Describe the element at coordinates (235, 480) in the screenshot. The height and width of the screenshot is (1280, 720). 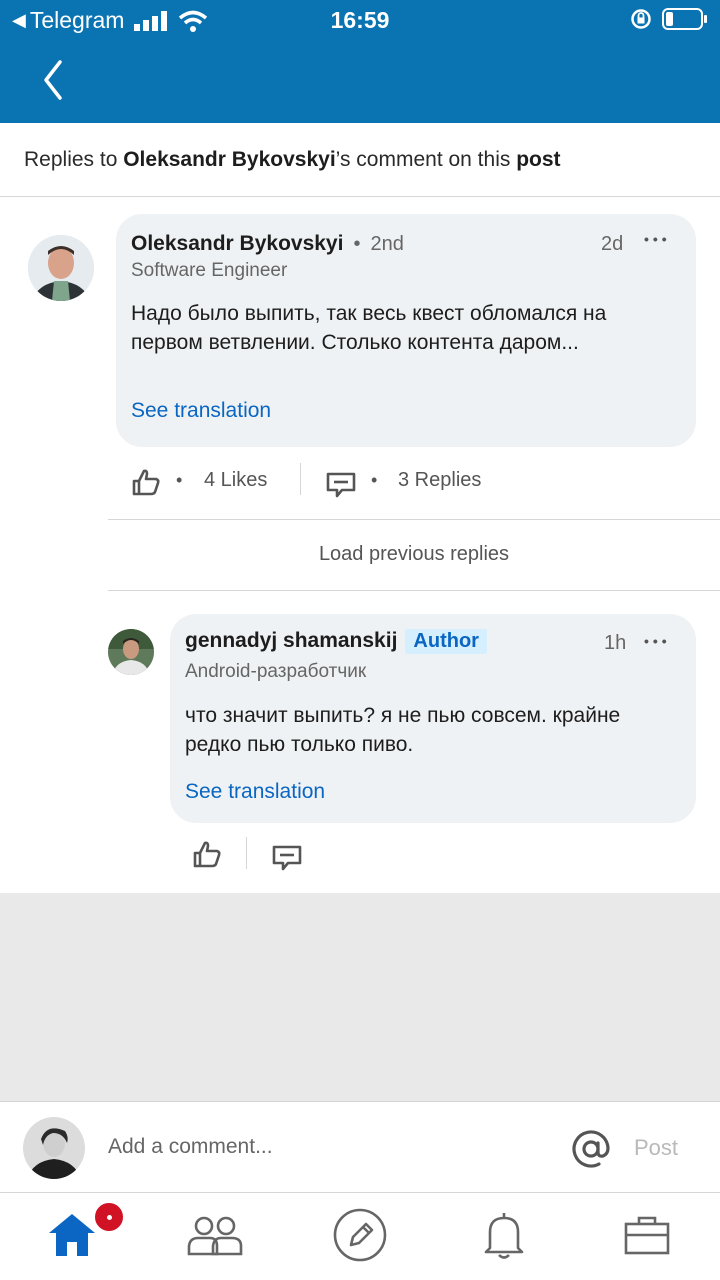
I see `likes-count: 4 Likes` at that location.